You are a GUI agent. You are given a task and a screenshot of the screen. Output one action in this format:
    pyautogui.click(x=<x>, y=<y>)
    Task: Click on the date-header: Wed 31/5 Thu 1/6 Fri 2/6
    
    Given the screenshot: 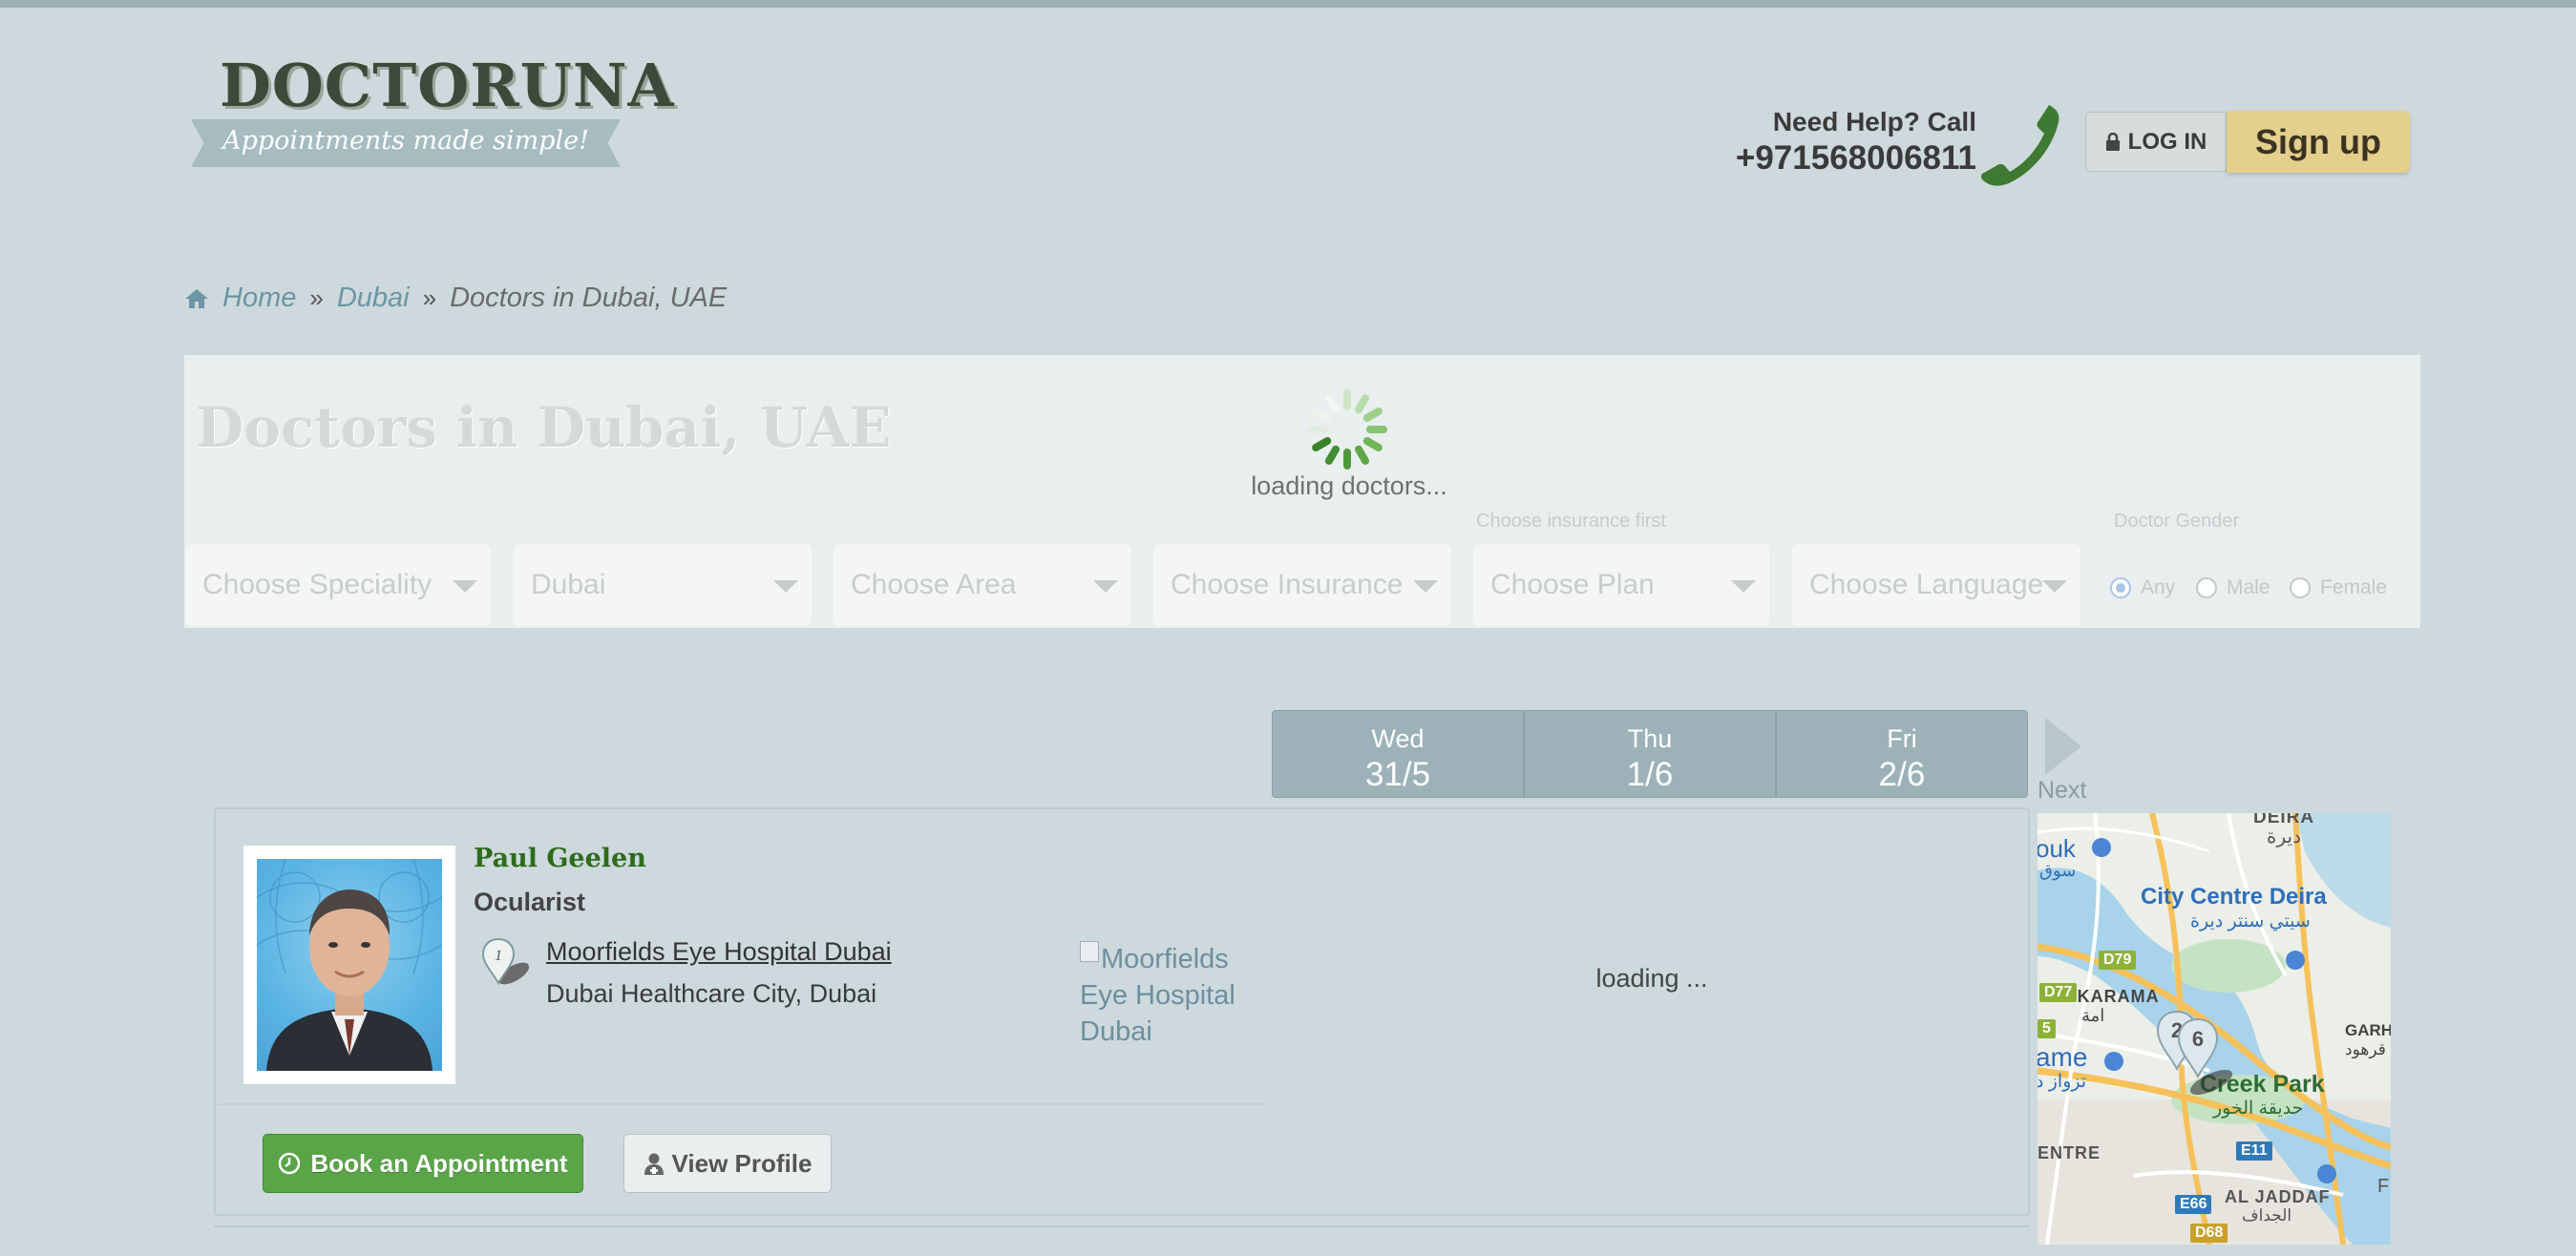 What is the action you would take?
    pyautogui.click(x=1650, y=754)
    